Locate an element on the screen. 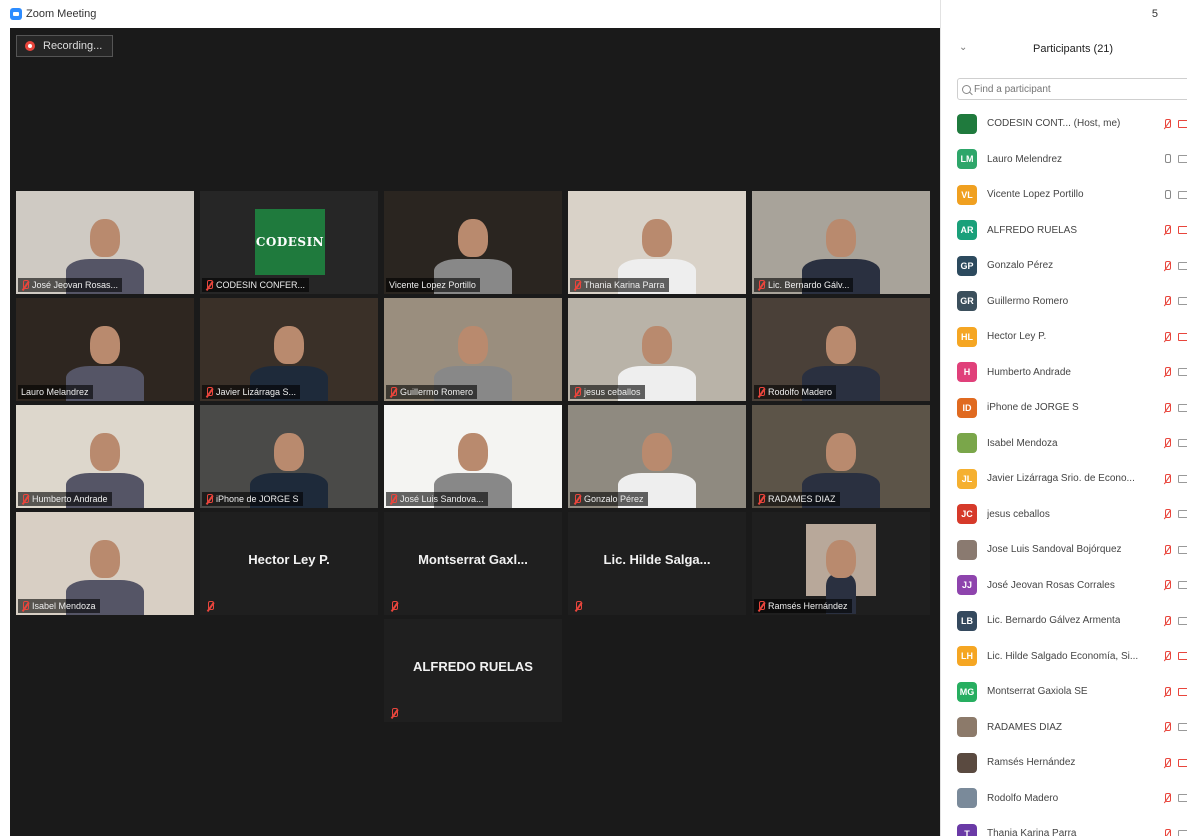 This screenshot has height=836, width=1187. participant-row: AR ALFREDO RUELAS is located at coordinates (1064, 231).